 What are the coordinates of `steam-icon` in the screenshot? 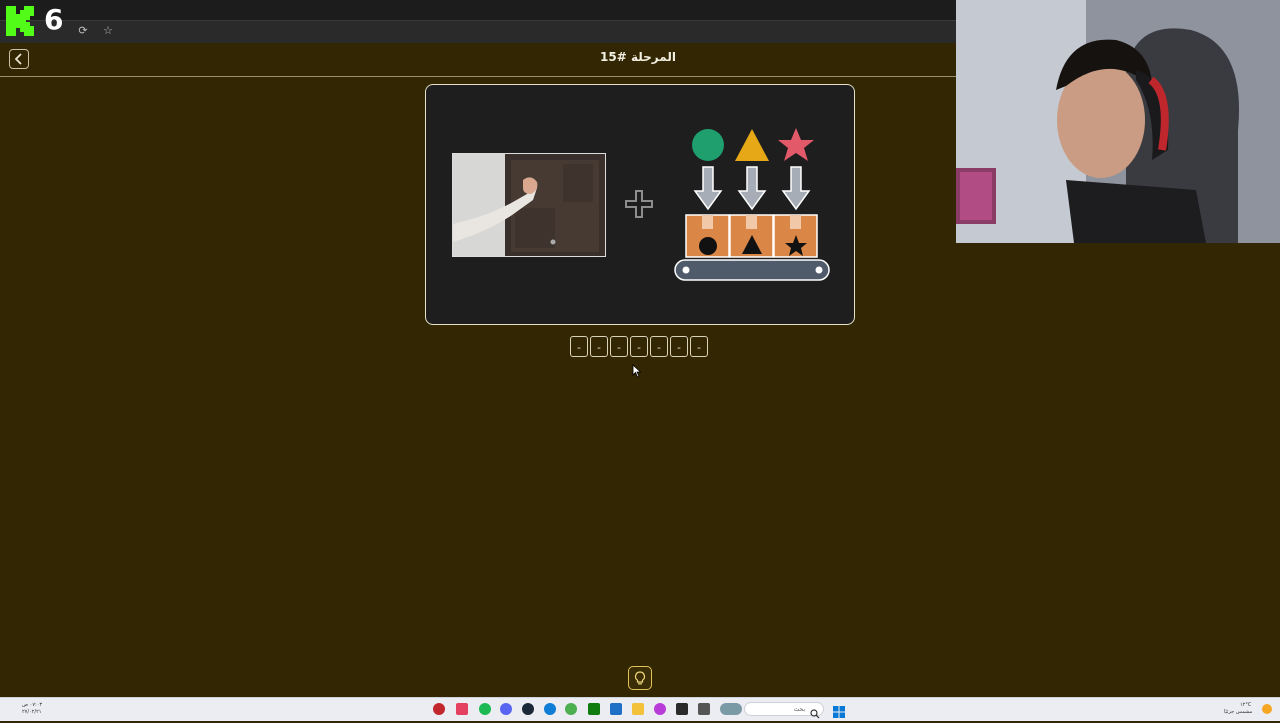 It's located at (528, 709).